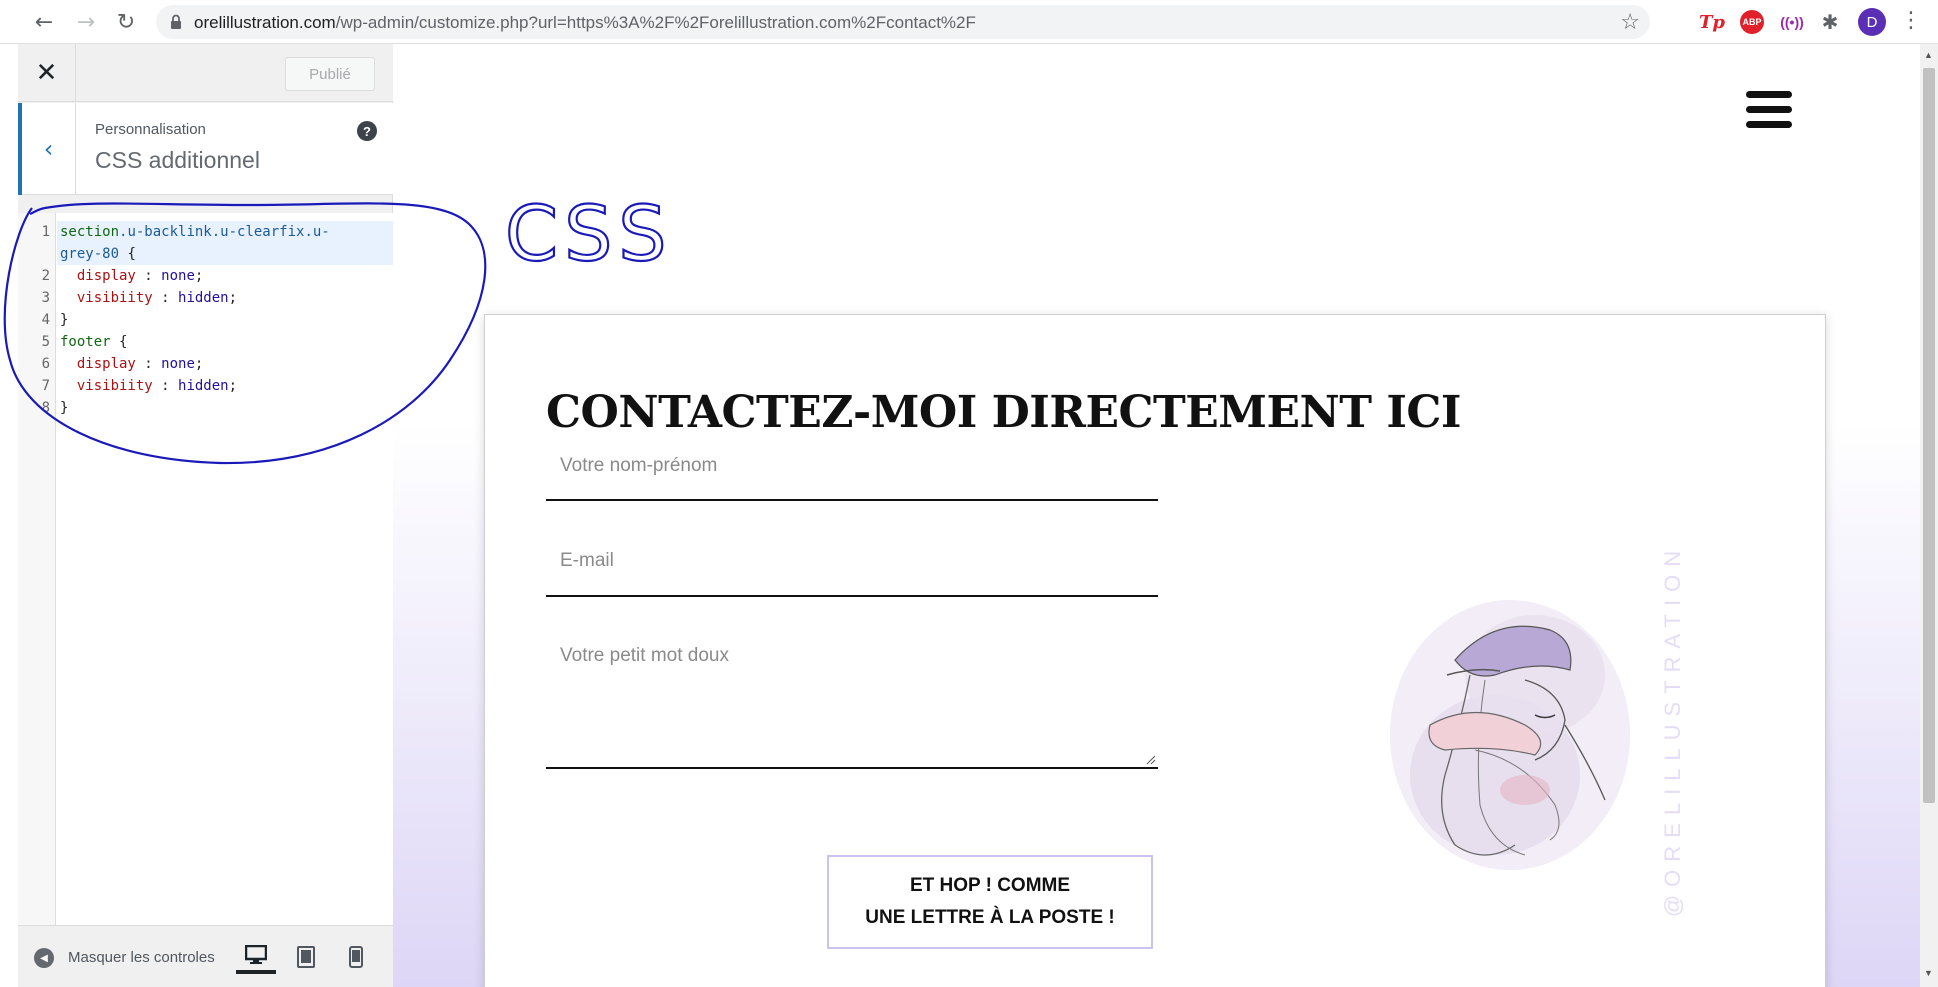 The height and width of the screenshot is (987, 1938). I want to click on hamburger-menu-icon, so click(1769, 111).